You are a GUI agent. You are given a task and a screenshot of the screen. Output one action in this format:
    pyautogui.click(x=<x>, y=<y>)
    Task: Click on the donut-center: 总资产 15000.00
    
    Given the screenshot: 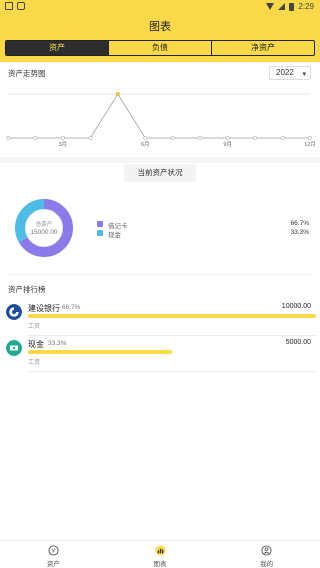 What is the action you would take?
    pyautogui.click(x=44, y=228)
    